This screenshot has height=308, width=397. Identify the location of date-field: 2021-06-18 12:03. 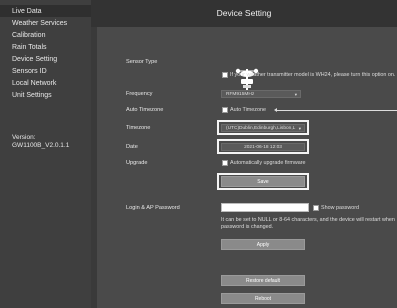
(263, 147).